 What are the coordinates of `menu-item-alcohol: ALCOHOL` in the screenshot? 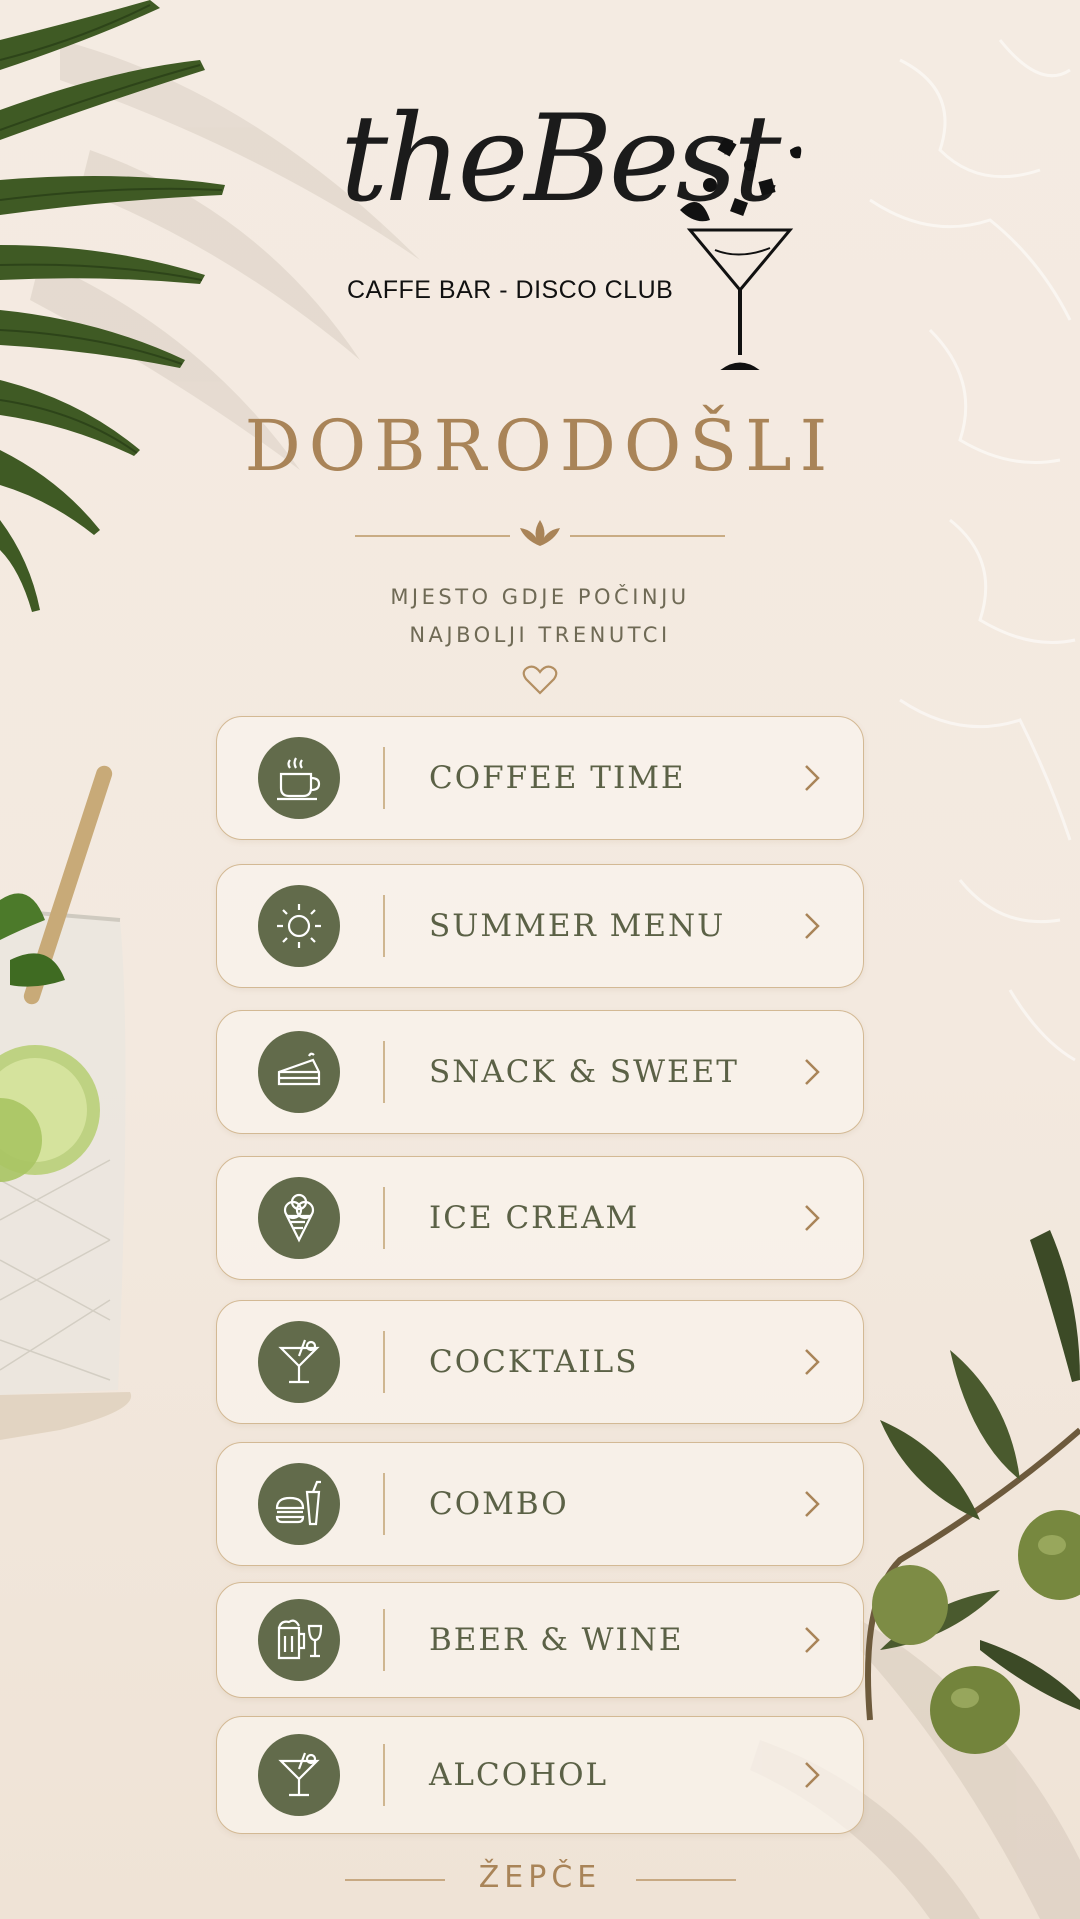 It's located at (540, 1775).